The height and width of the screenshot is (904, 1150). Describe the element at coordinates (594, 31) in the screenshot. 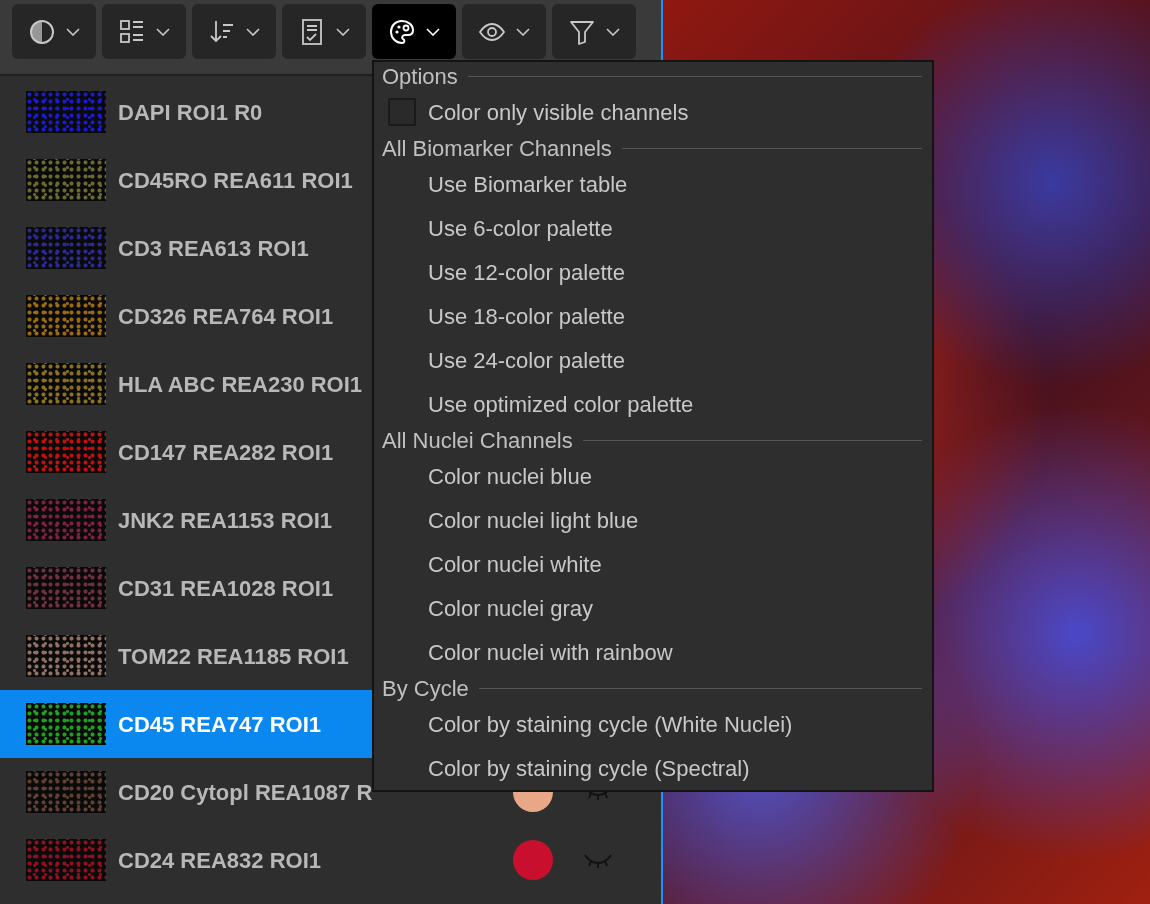

I see `filter-menu-button` at that location.